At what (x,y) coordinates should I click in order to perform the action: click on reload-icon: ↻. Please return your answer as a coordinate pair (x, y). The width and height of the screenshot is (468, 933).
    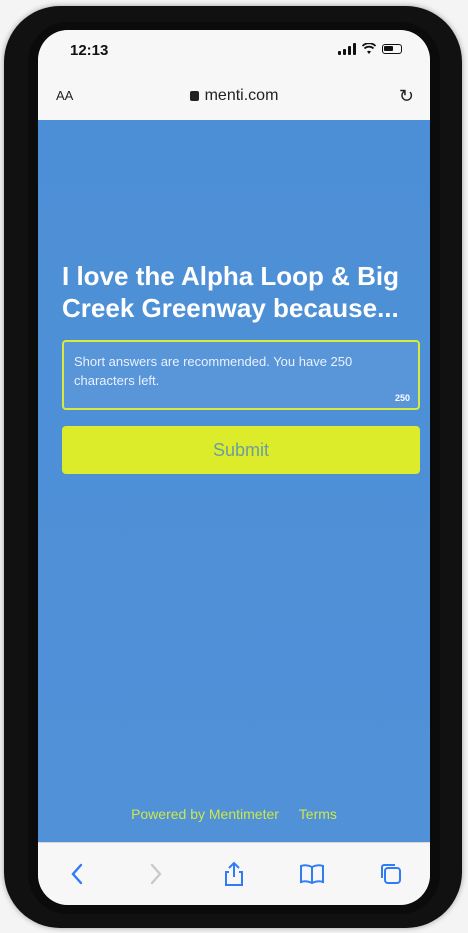
    Looking at the image, I should click on (406, 96).